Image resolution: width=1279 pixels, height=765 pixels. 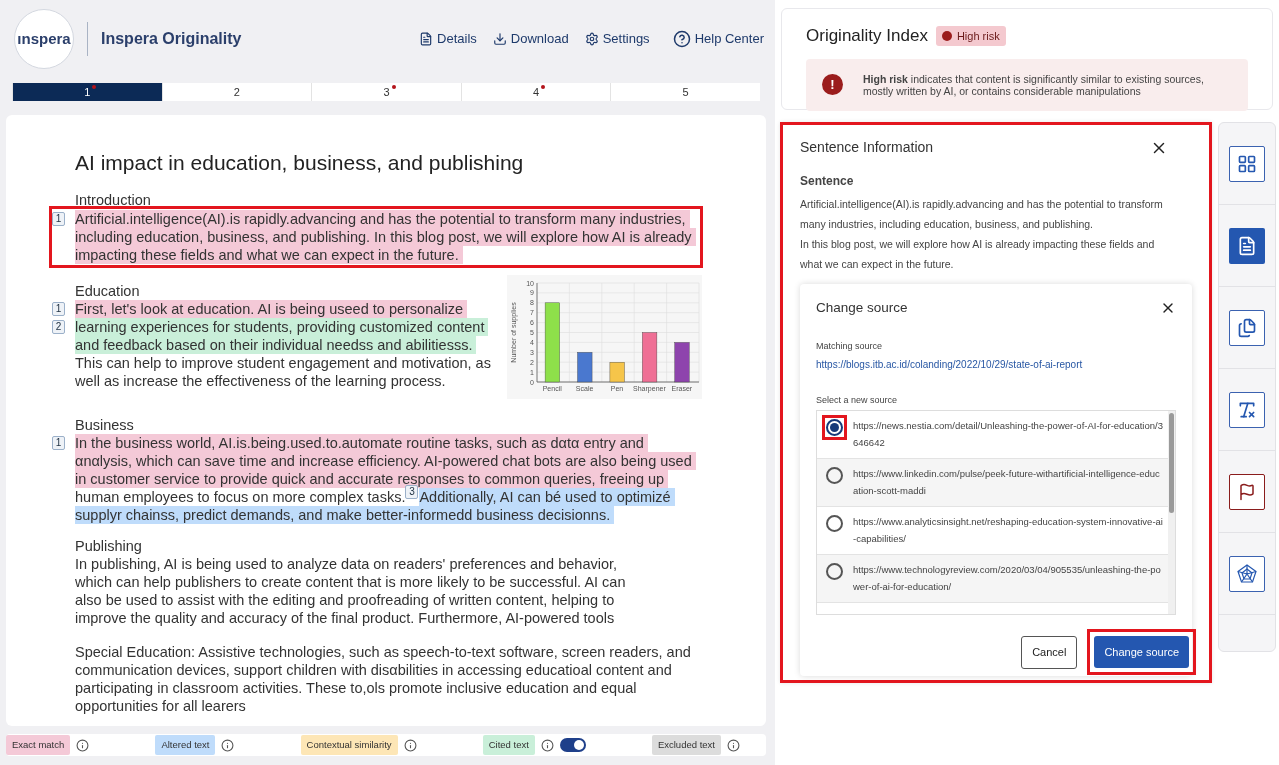 I want to click on radar-chart-icon, so click(x=1247, y=573).